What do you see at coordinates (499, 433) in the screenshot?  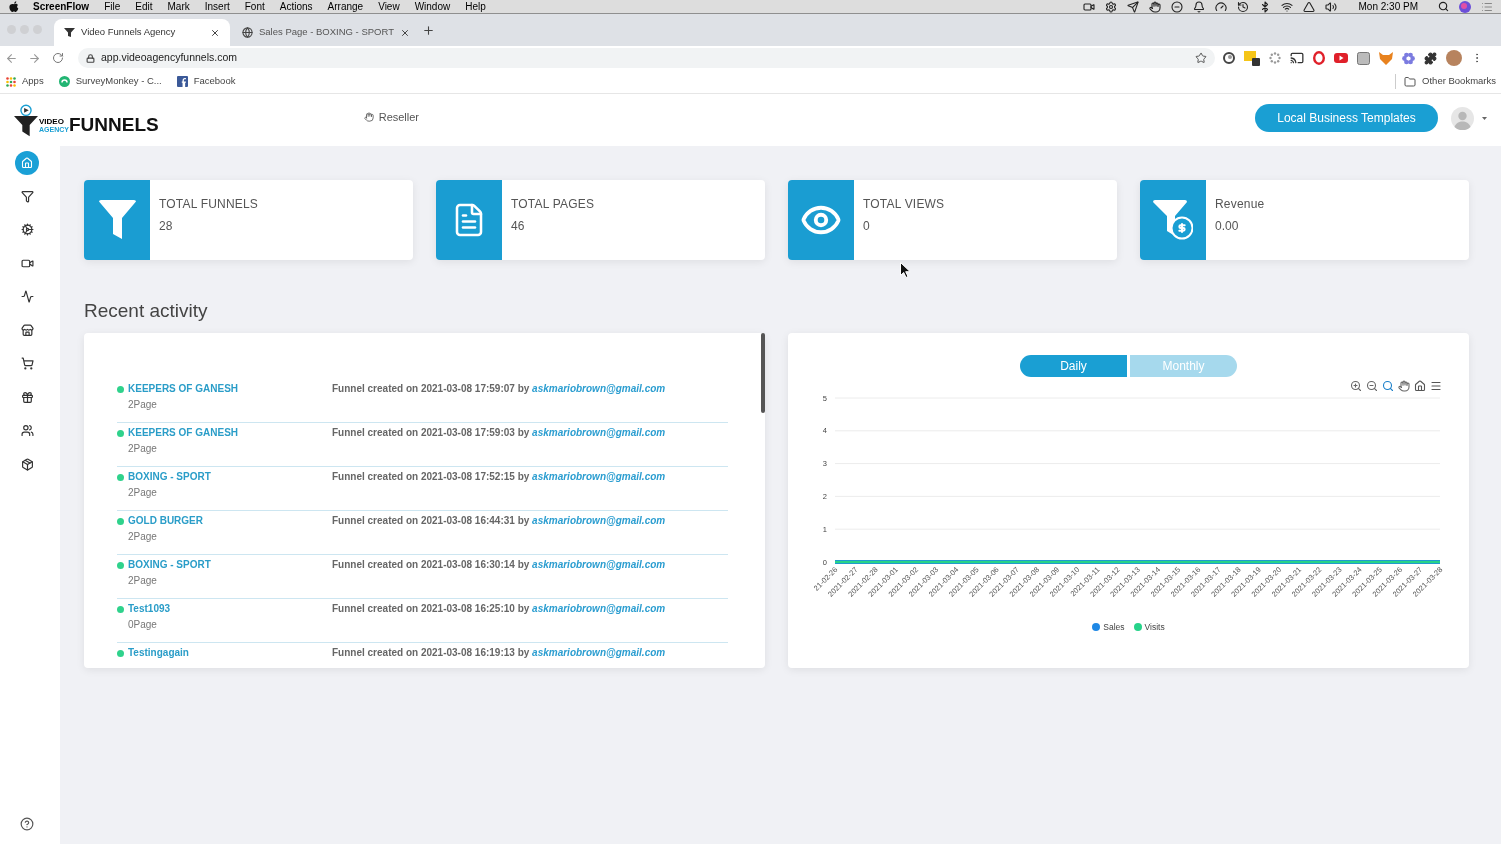 I see `activity-description: Funnel created on 2021-03-08 17:59:03 by askmariobrown@gmail.com` at bounding box center [499, 433].